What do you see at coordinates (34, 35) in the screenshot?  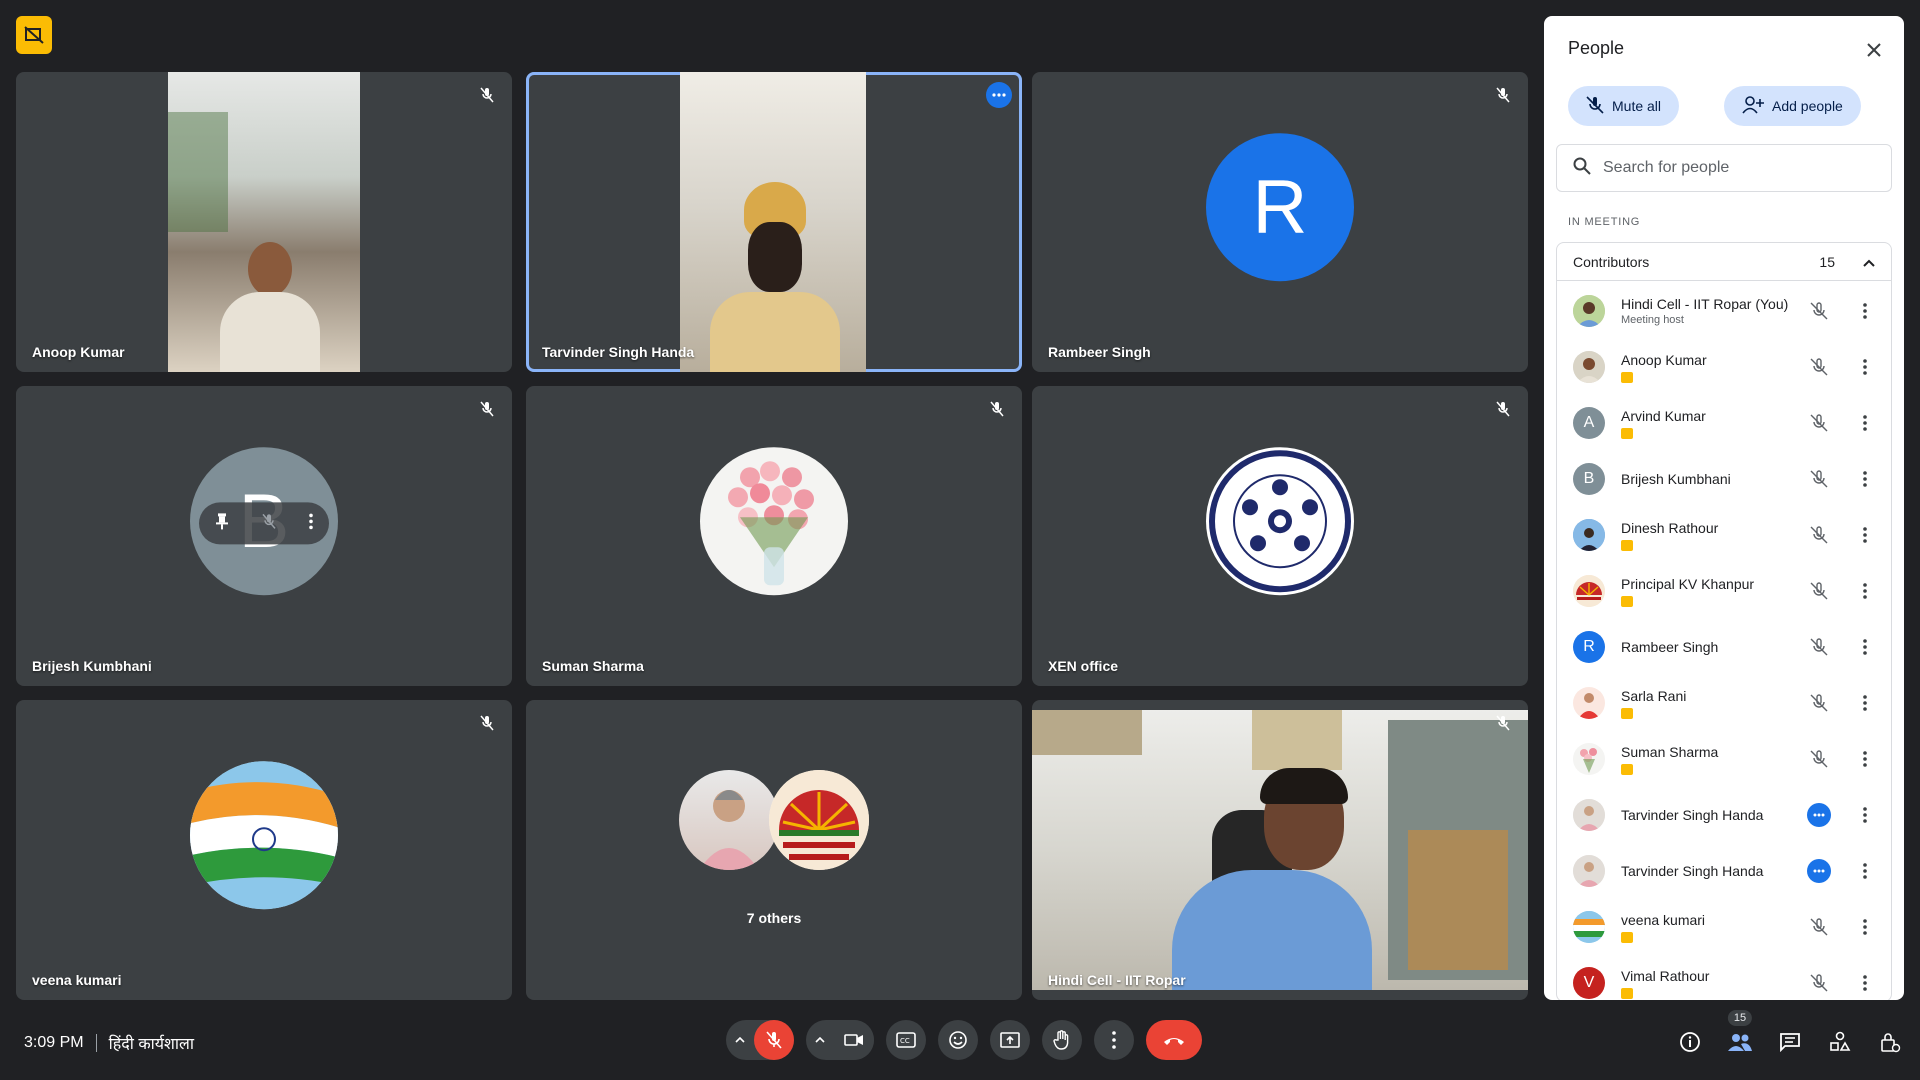 I see `recording-indicator-icon` at bounding box center [34, 35].